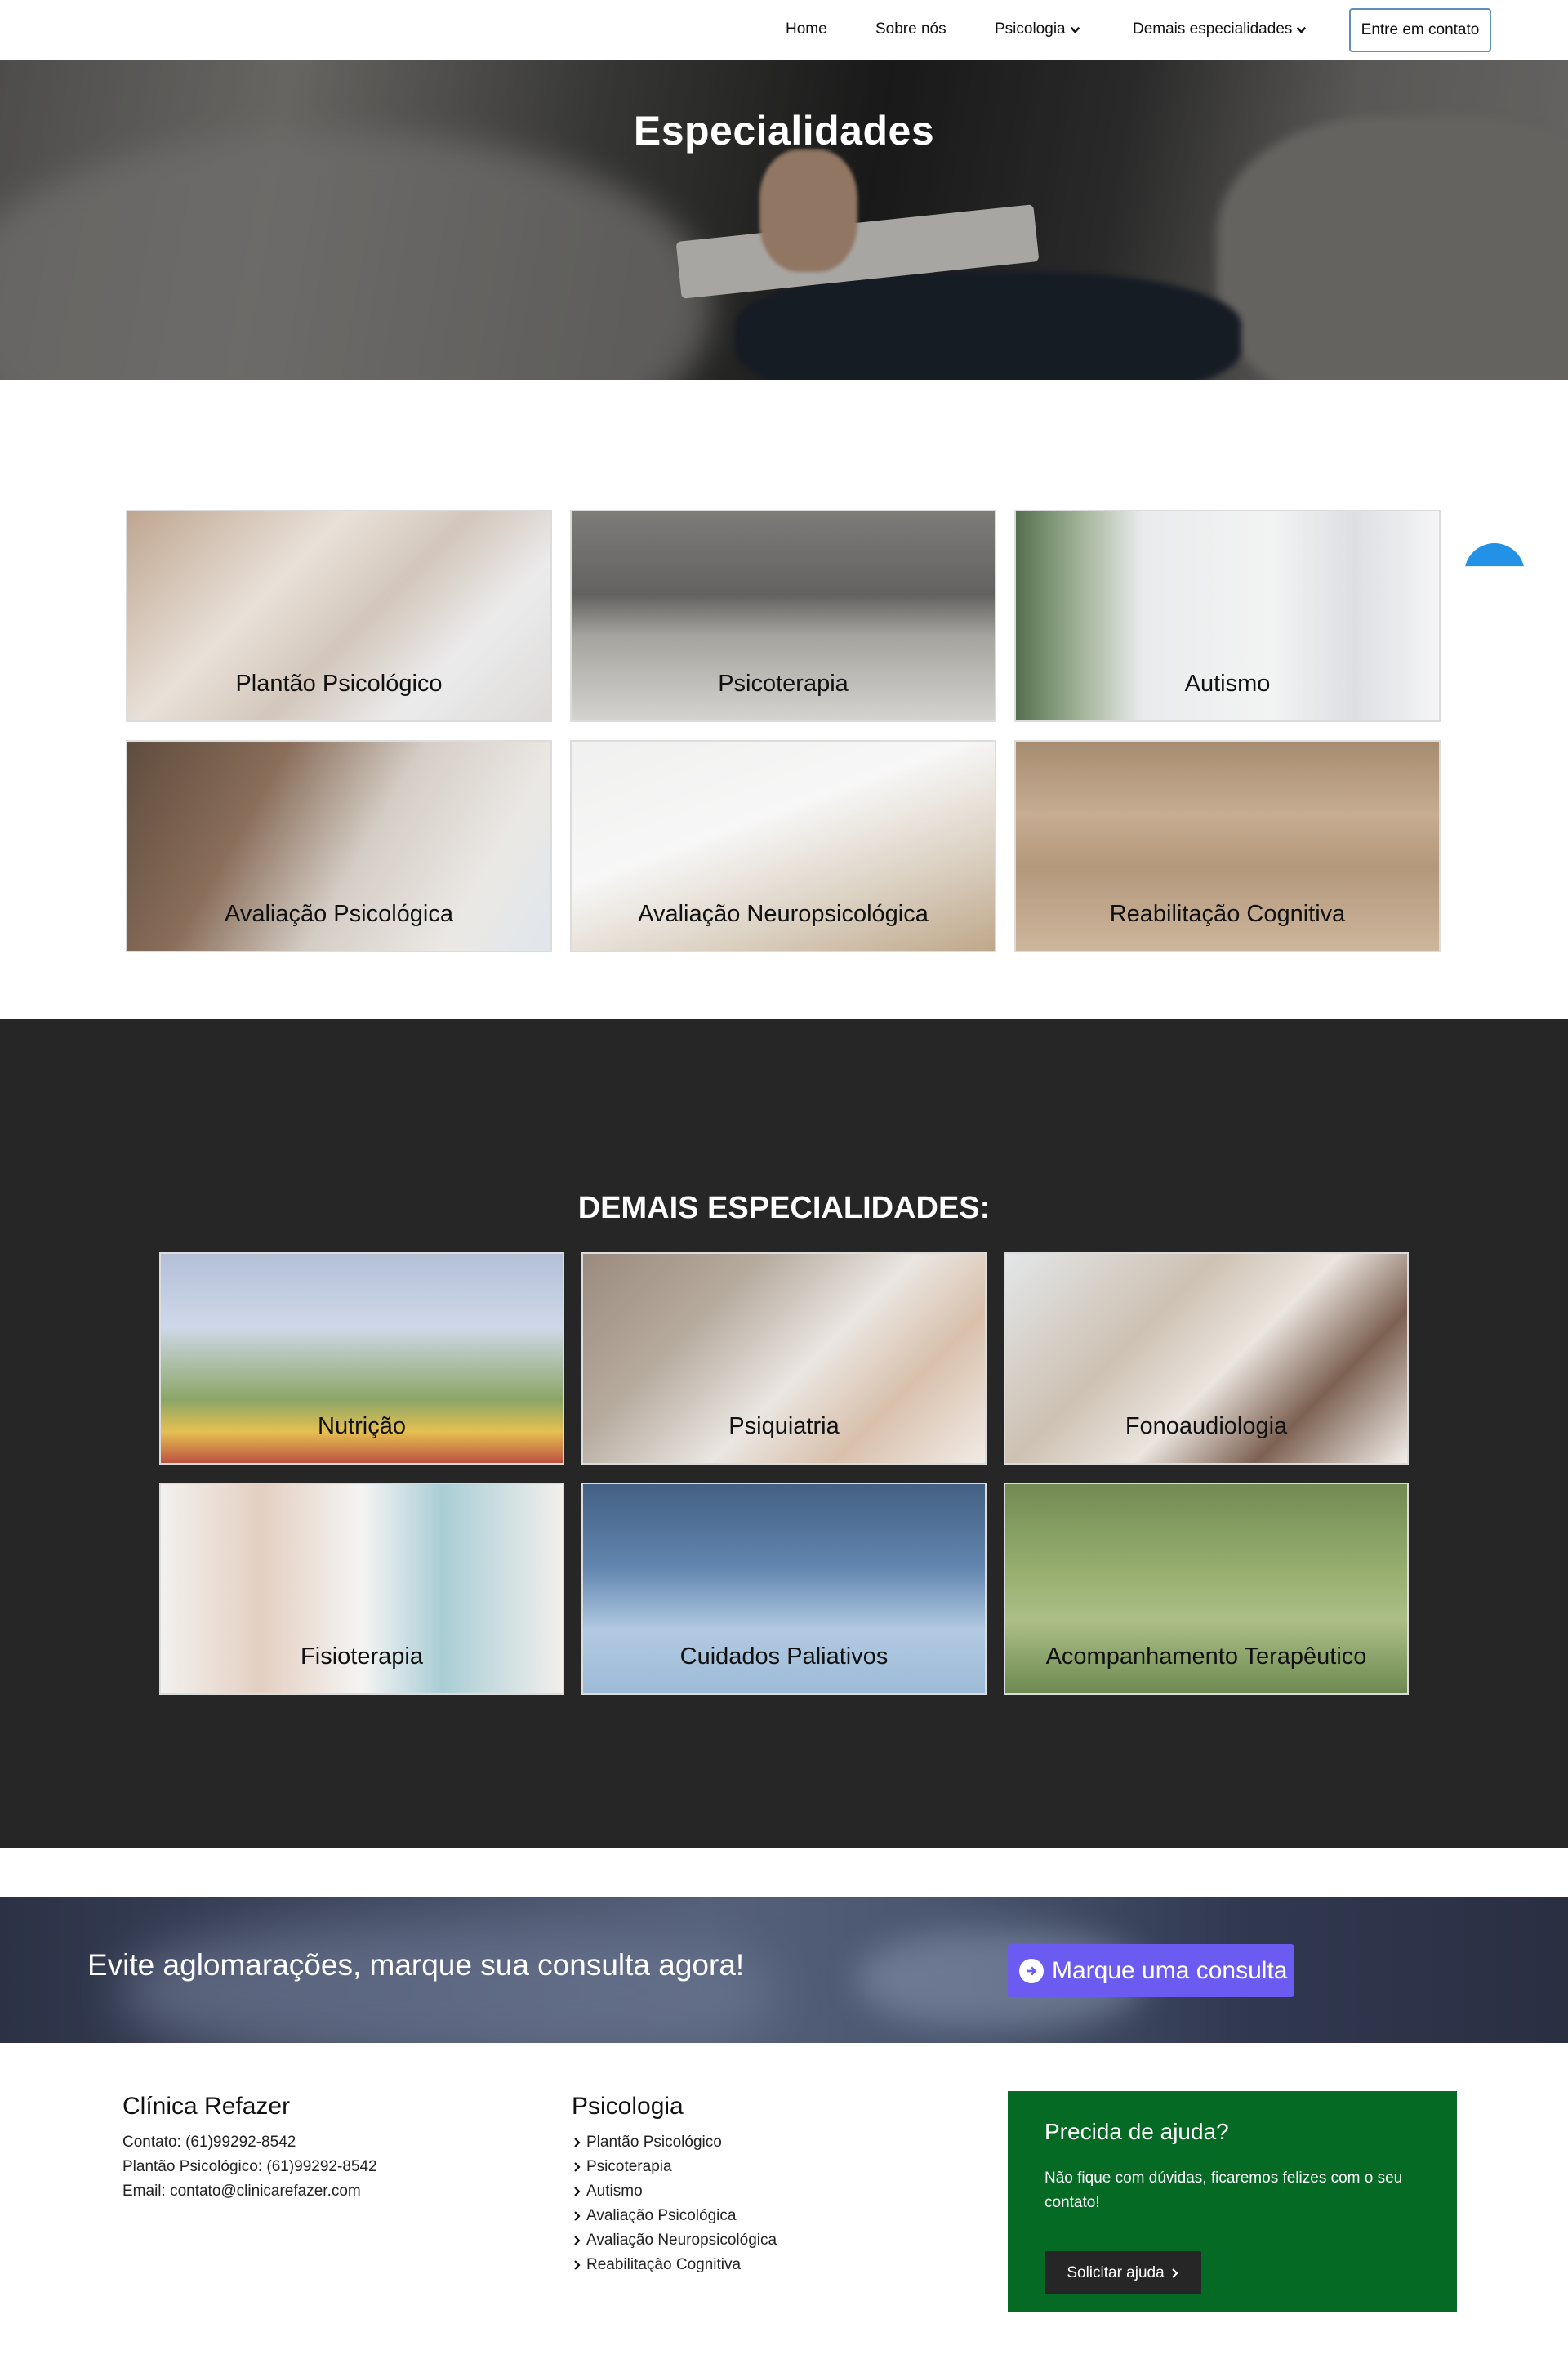 This screenshot has height=2359, width=1568. Describe the element at coordinates (361, 1359) in the screenshot. I see `other-card-nutricao: Nutrição` at that location.